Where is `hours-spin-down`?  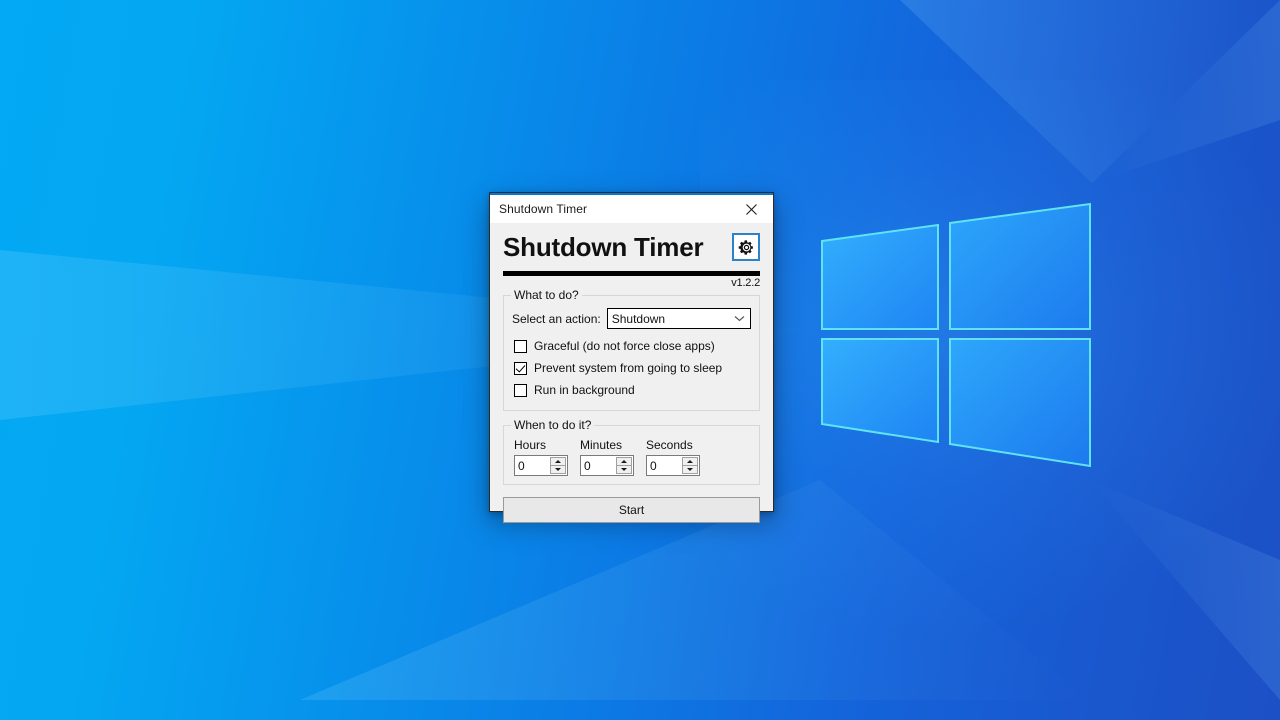 hours-spin-down is located at coordinates (558, 469).